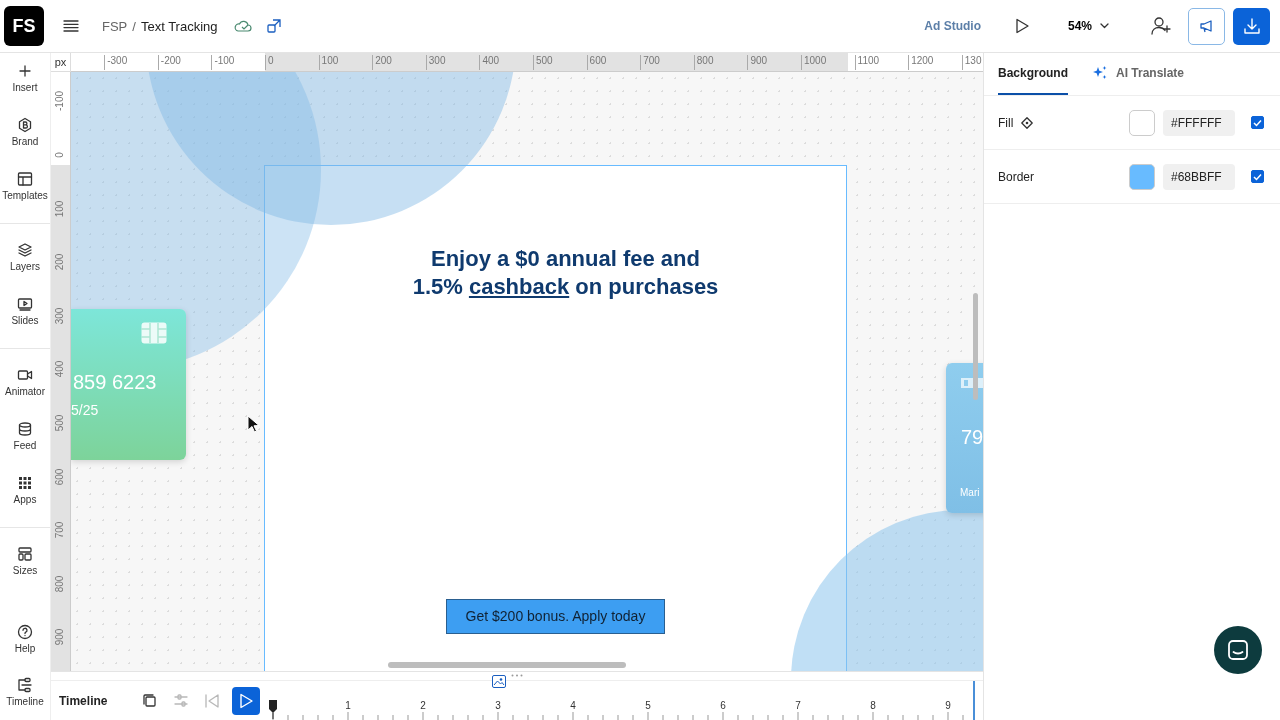  What do you see at coordinates (971, 62) in the screenshot?
I see `ruler-label: 130` at bounding box center [971, 62].